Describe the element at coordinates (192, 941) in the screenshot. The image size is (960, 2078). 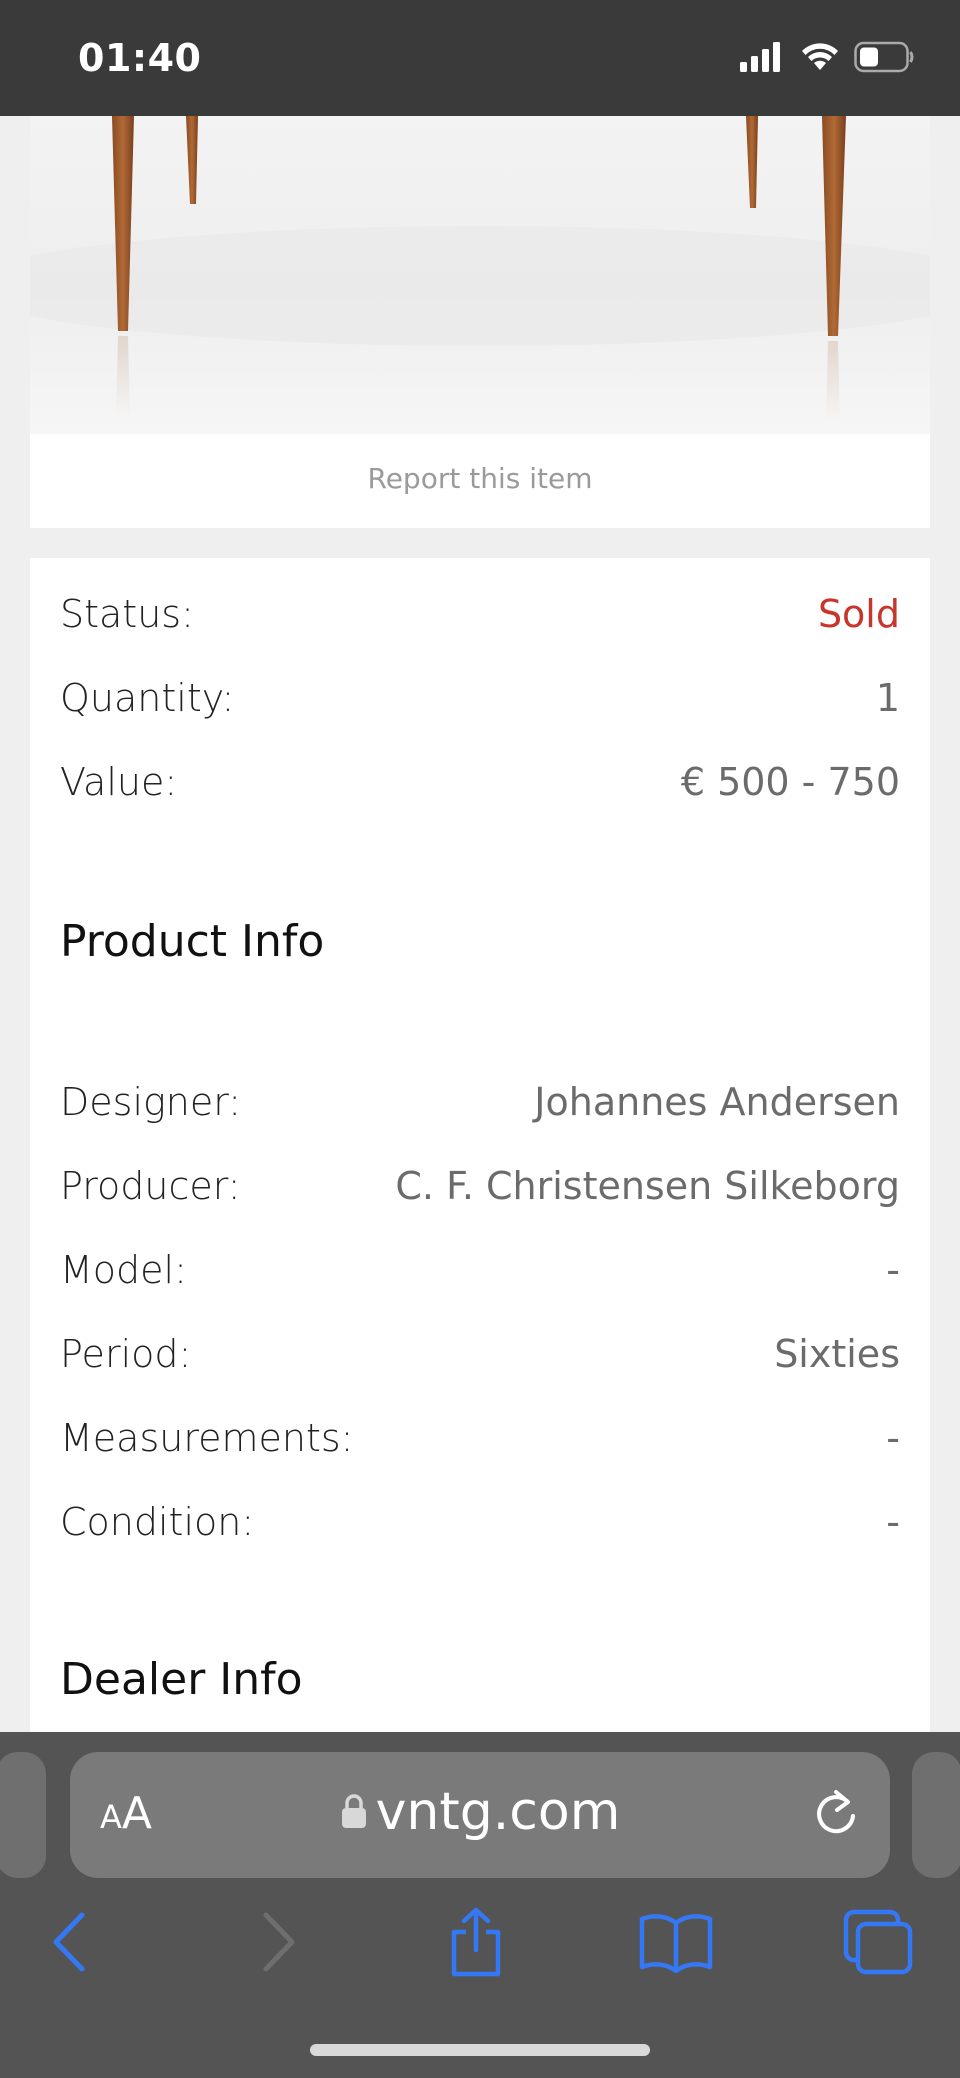
I see `product-info-title: Product Info` at that location.